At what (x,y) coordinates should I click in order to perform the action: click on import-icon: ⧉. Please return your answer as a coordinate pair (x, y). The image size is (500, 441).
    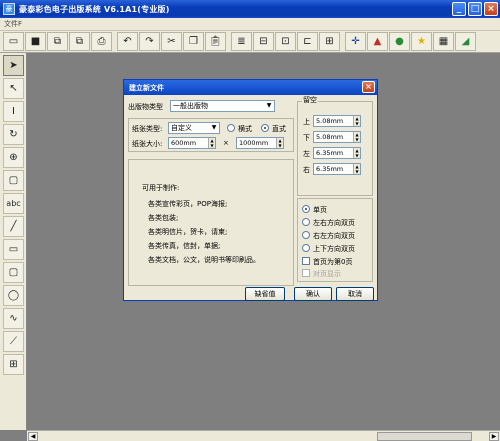
    Looking at the image, I should click on (57, 41).